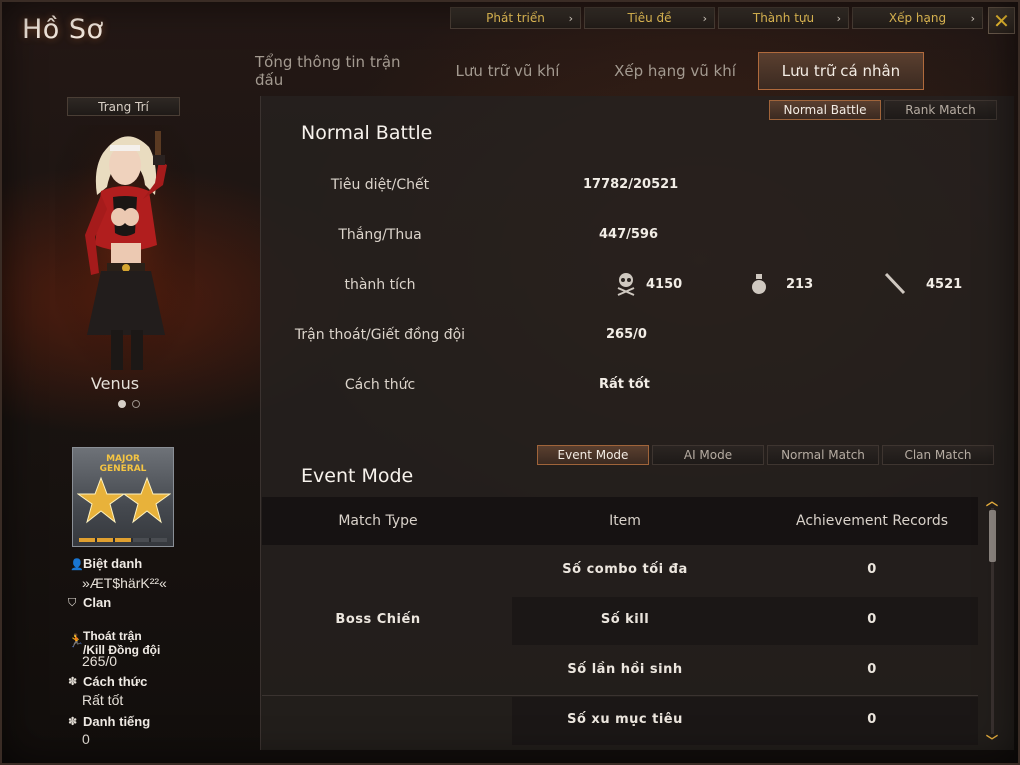 Image resolution: width=1020 pixels, height=765 pixels. Describe the element at coordinates (72, 602) in the screenshot. I see `clan-shield-icon: ⛉` at that location.